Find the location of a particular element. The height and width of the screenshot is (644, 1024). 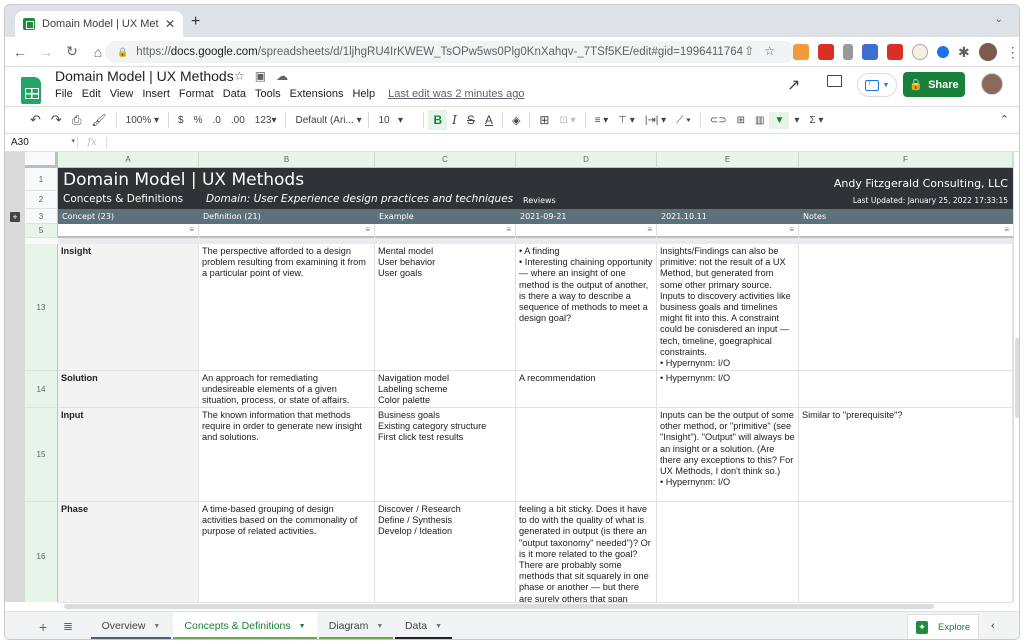

undo-icon: ↶ is located at coordinates (35, 120).